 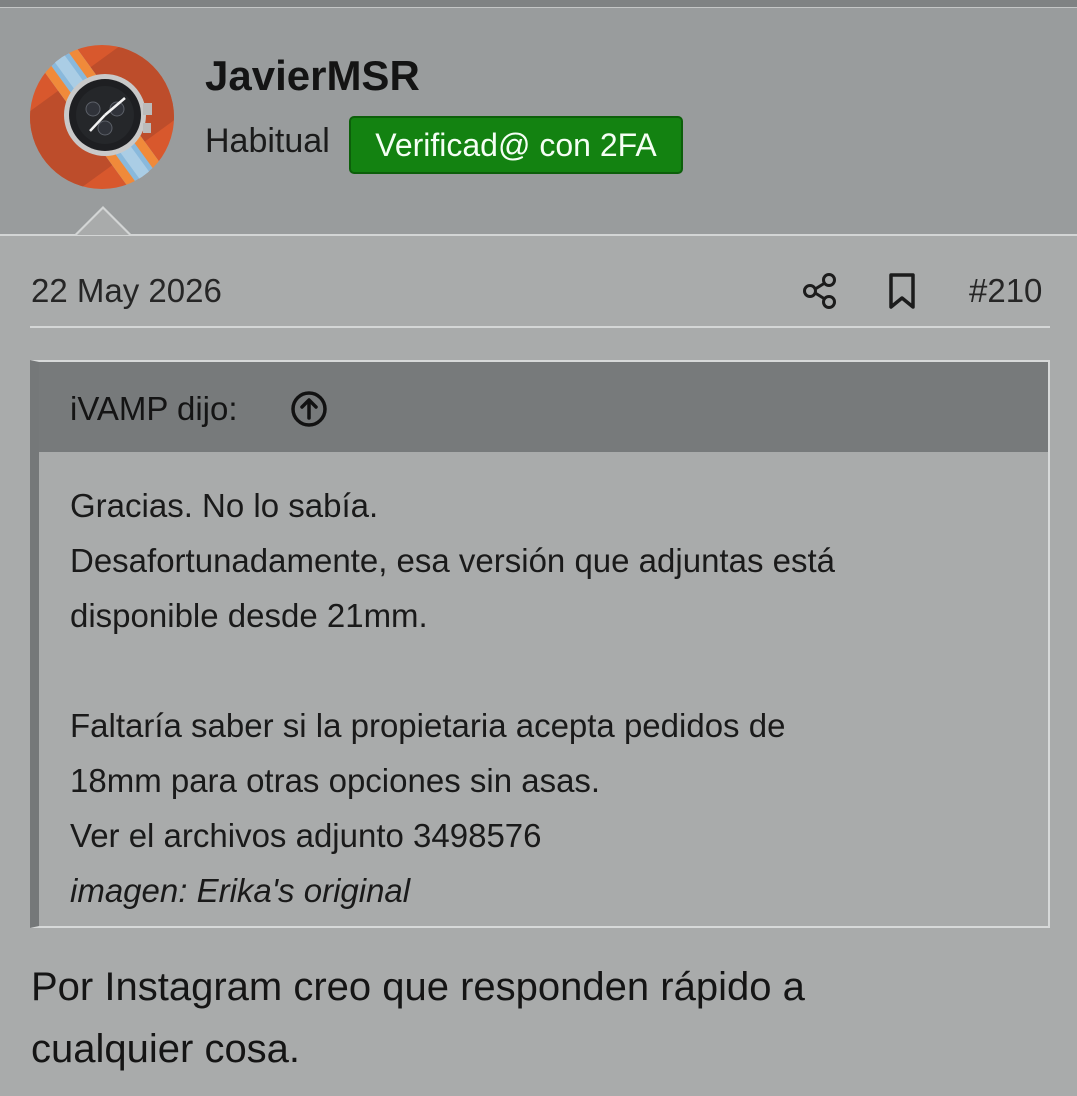 I want to click on avatar, so click(x=102, y=117).